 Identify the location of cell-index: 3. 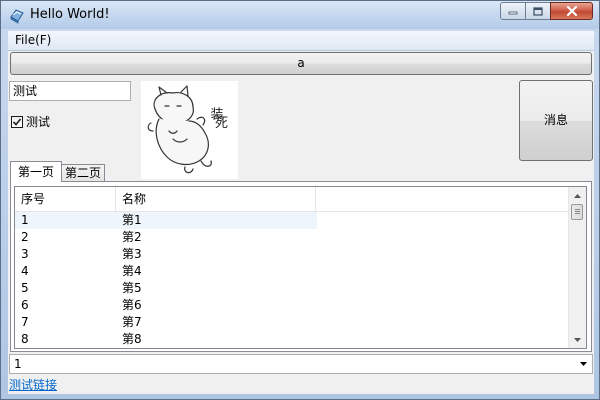
(25, 254).